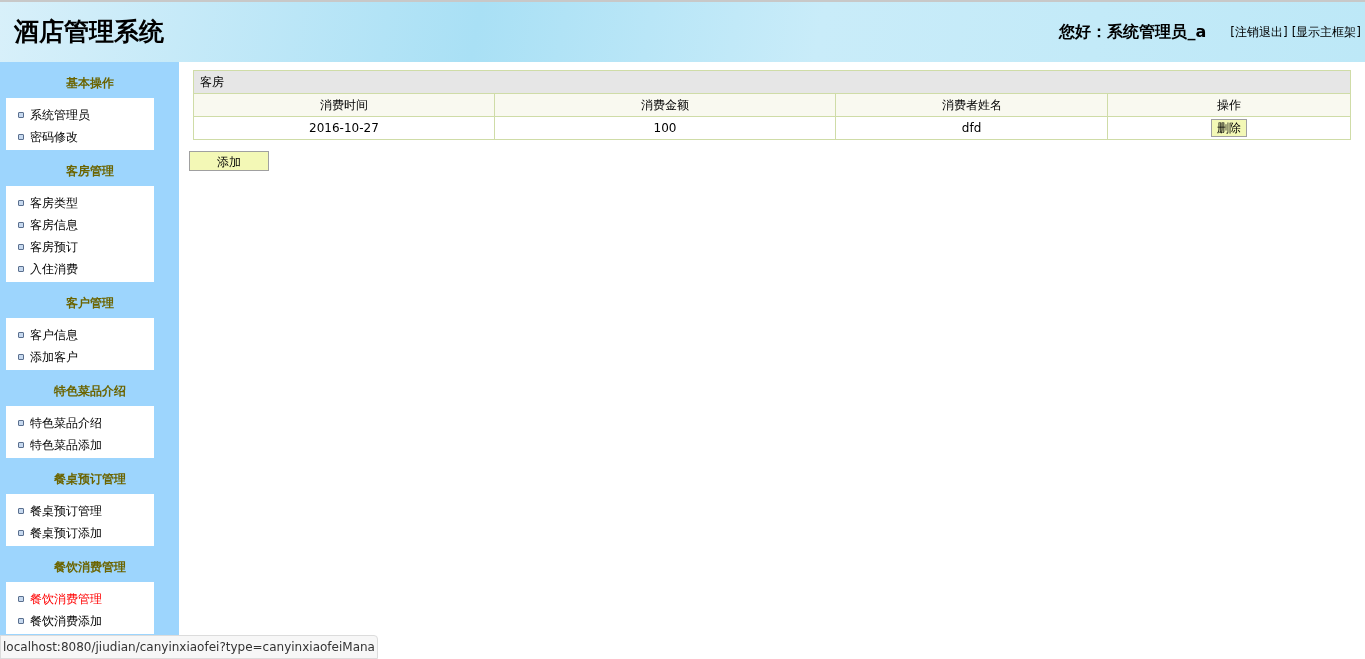  What do you see at coordinates (189, 647) in the screenshot?
I see `status-url: localhost:8080/jiudian/canyinxiaofei?type=canyinxiaofeiMana` at bounding box center [189, 647].